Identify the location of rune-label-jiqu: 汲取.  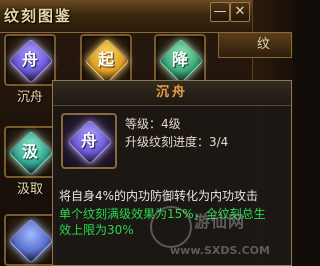
(29, 189).